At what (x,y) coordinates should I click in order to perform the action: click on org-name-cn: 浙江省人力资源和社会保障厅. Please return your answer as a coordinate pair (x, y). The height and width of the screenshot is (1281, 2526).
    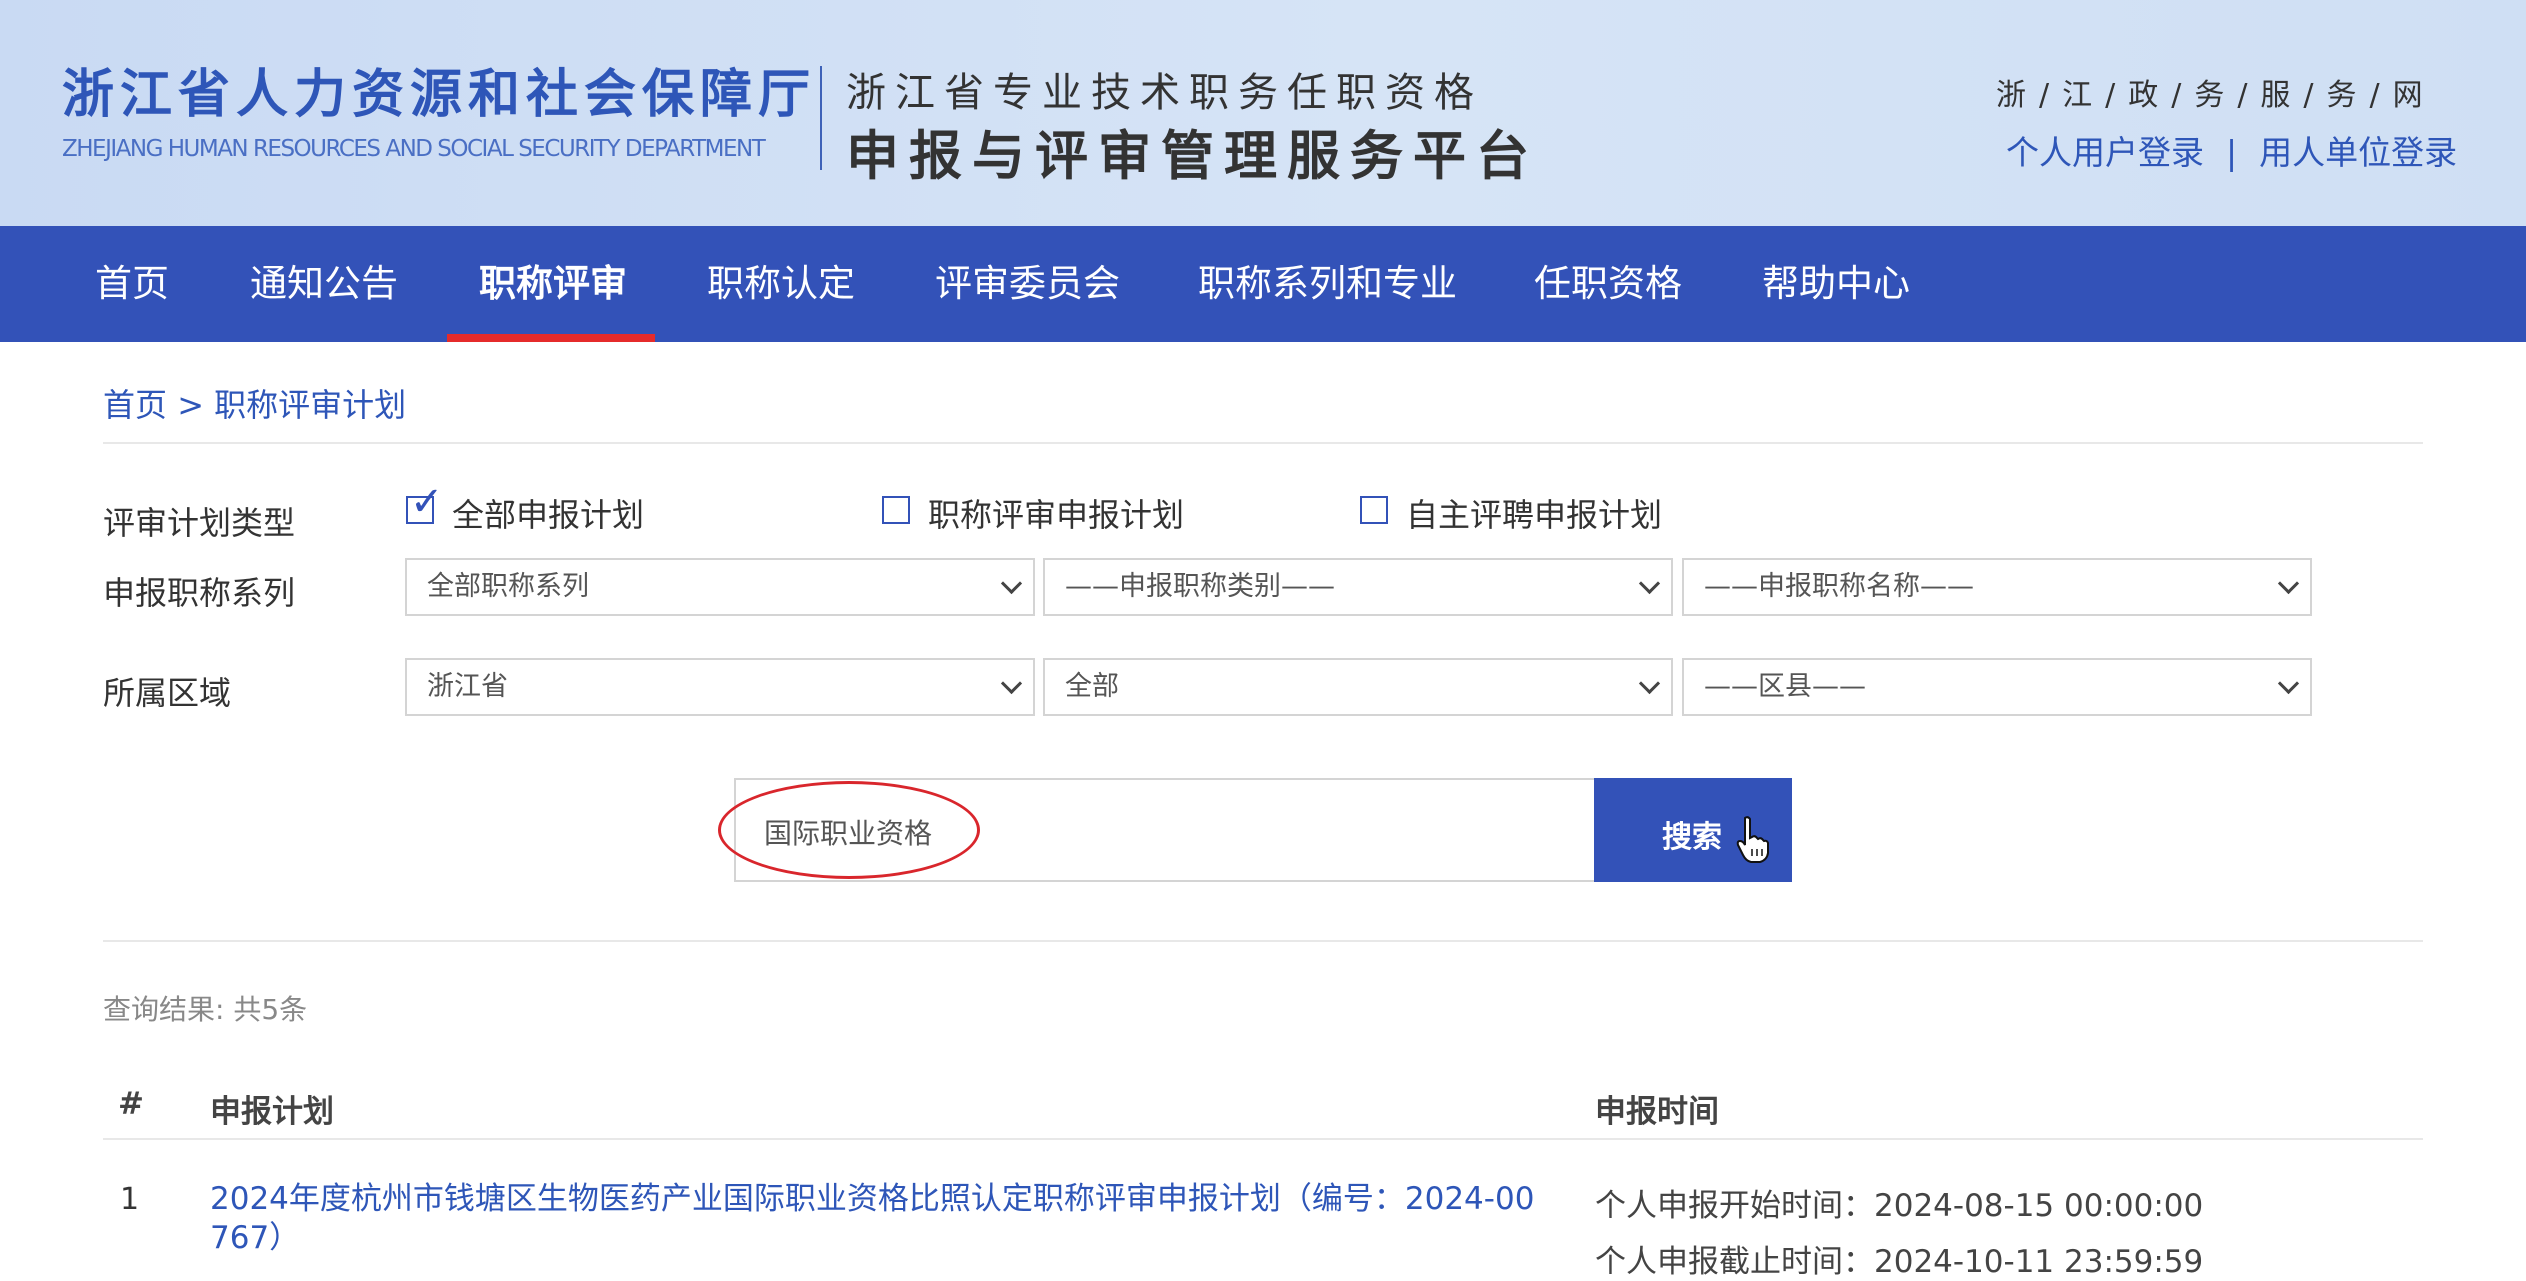
    Looking at the image, I should click on (439, 89).